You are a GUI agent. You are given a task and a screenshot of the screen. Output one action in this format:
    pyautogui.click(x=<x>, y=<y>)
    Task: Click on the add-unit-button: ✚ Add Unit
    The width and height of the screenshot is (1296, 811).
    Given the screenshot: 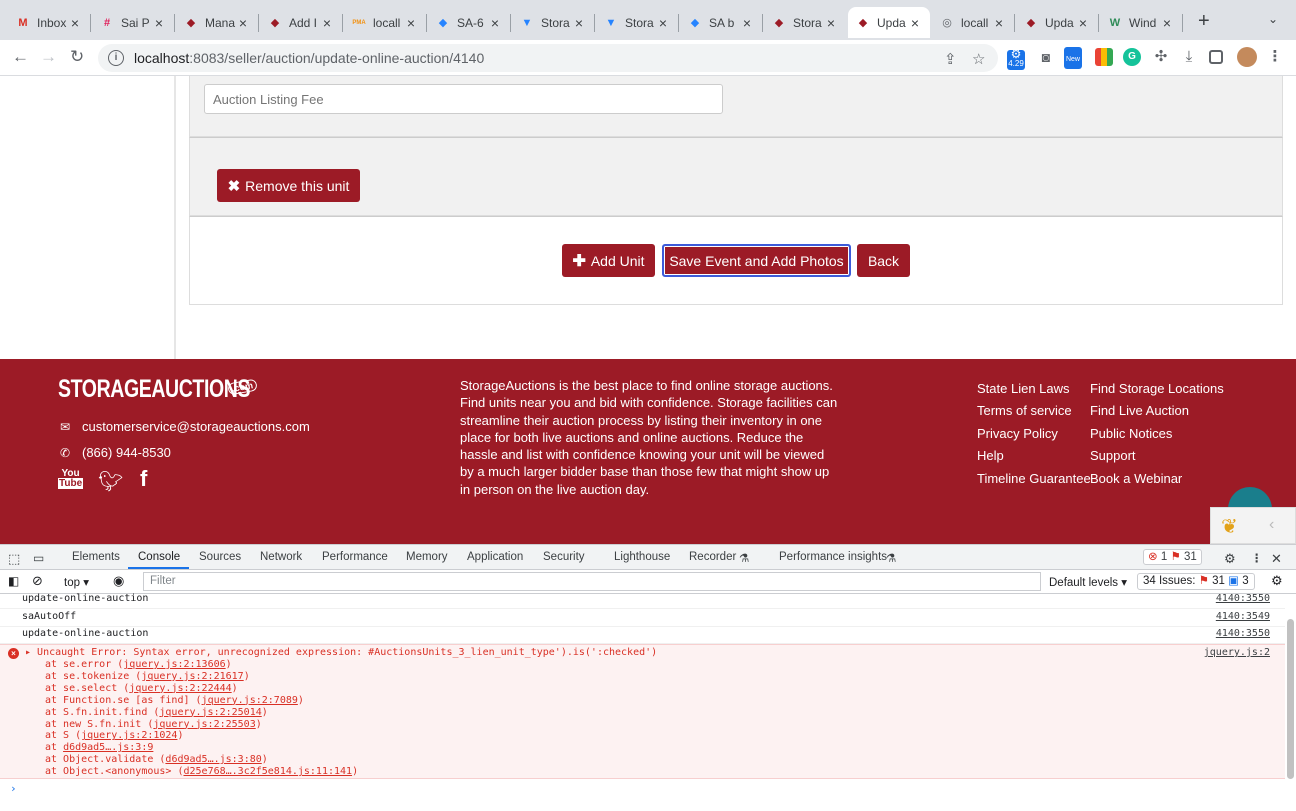 What is the action you would take?
    pyautogui.click(x=608, y=260)
    